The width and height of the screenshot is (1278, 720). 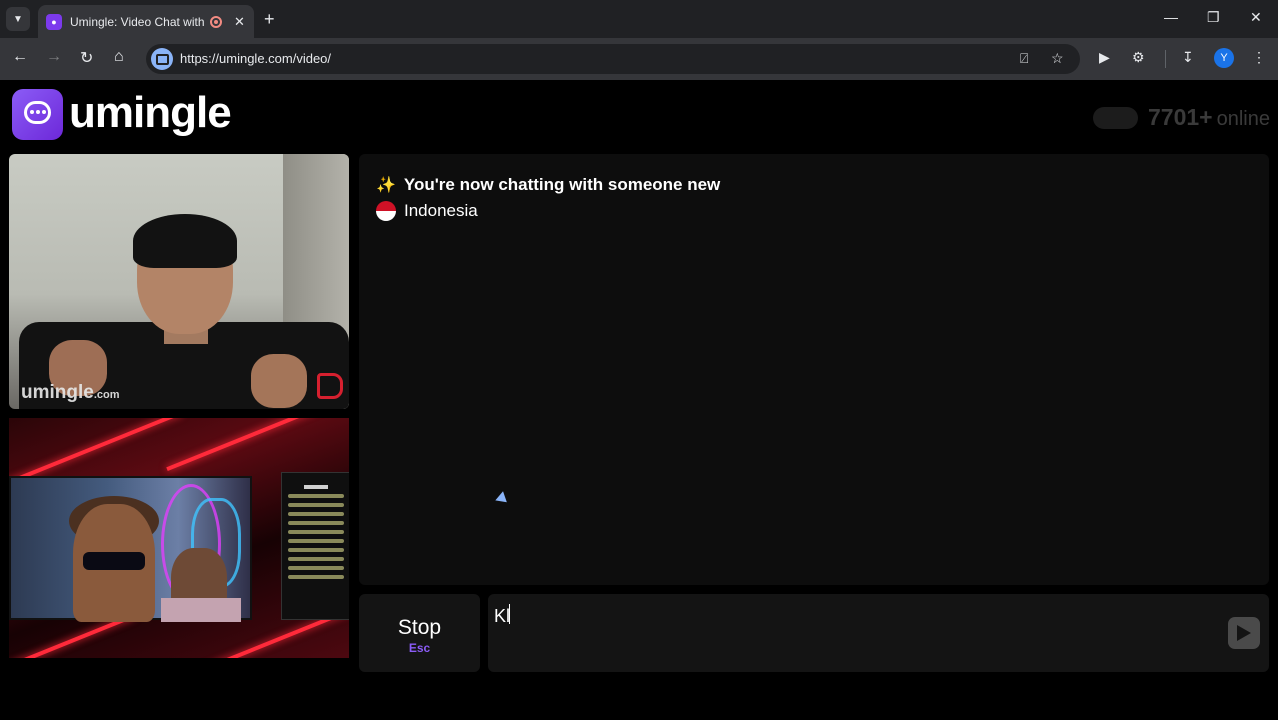 I want to click on webcam-overlay, so click(x=130, y=549).